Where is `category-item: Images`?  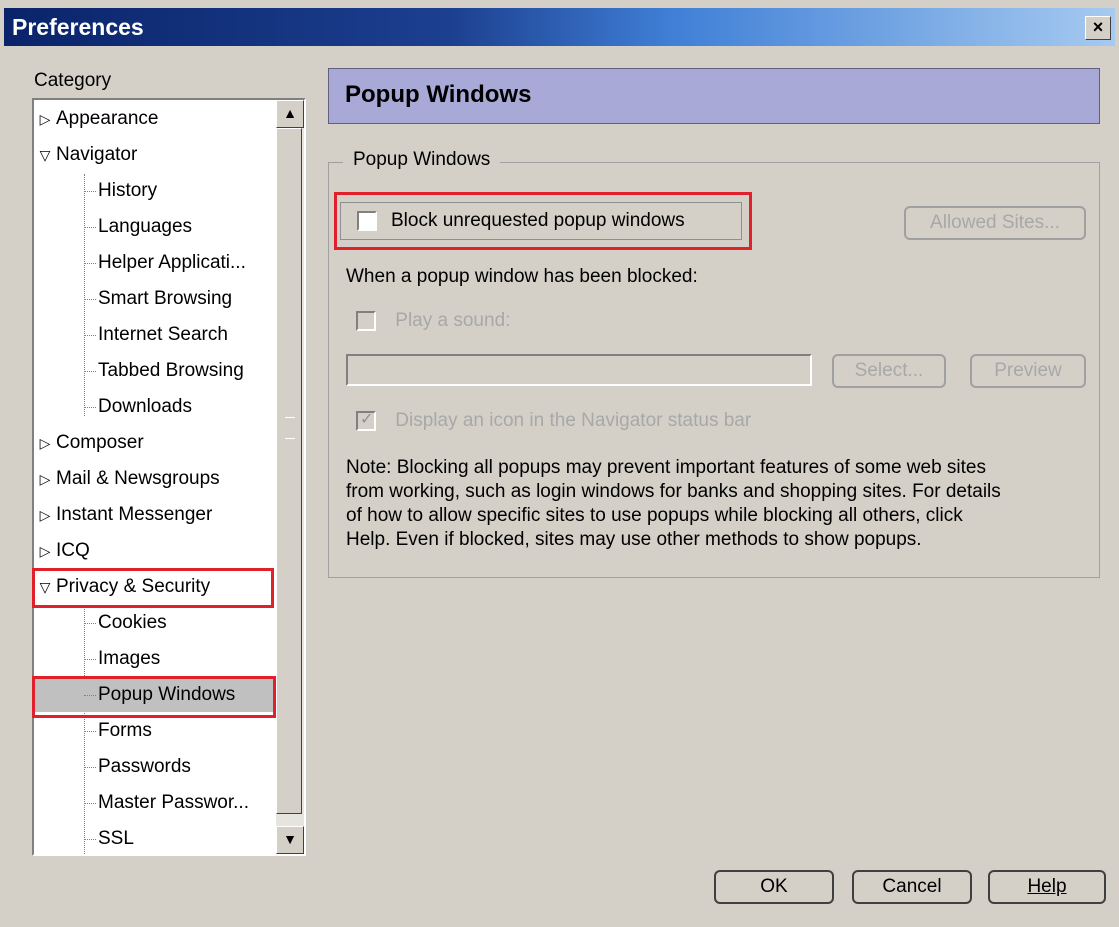 category-item: Images is located at coordinates (169, 659).